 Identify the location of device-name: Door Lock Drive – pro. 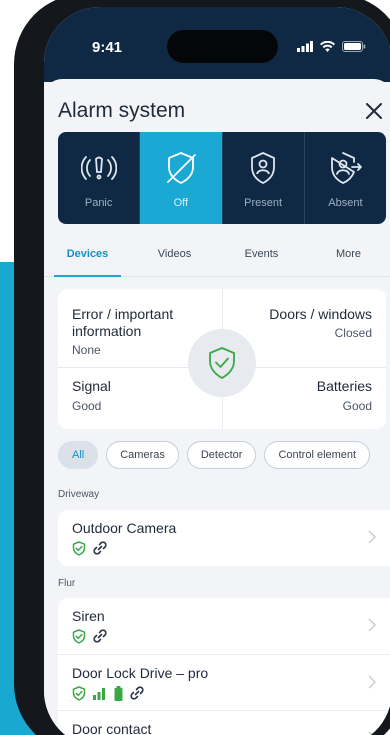
(140, 673).